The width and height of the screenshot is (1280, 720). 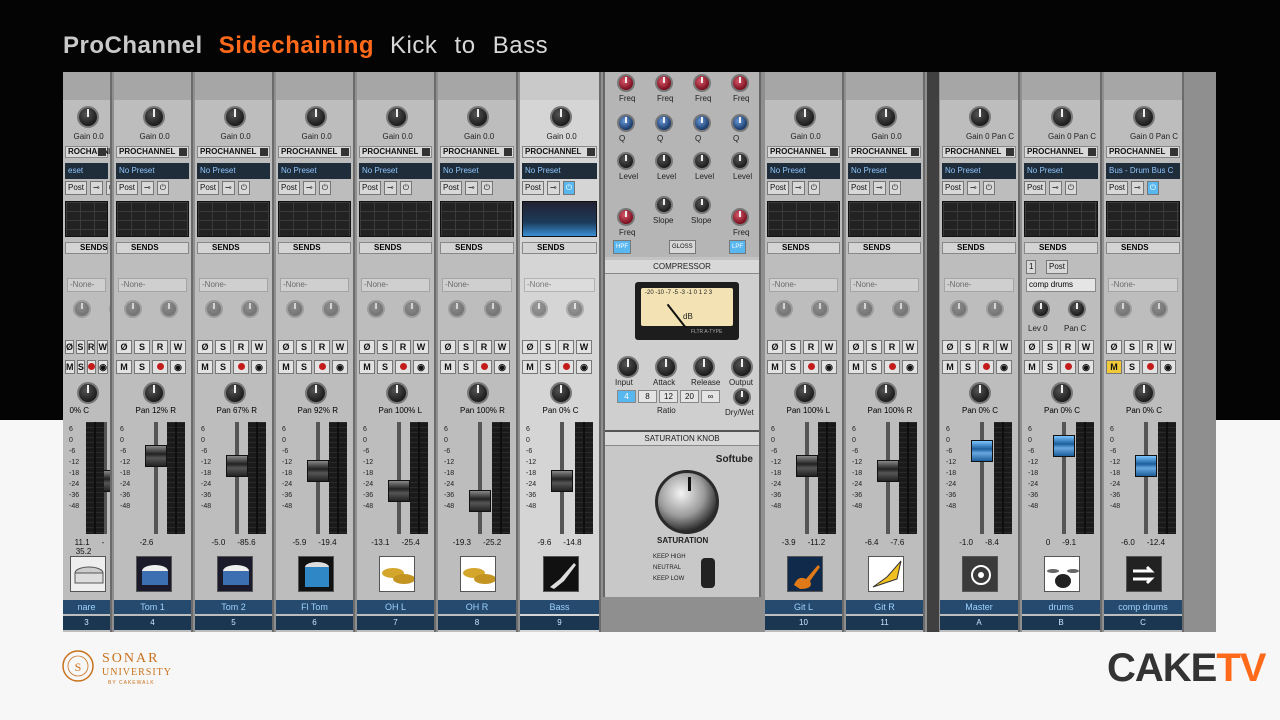 What do you see at coordinates (1061, 297) in the screenshot?
I see `send-slot: 1 Post comp drums Lev 0 Pan C` at bounding box center [1061, 297].